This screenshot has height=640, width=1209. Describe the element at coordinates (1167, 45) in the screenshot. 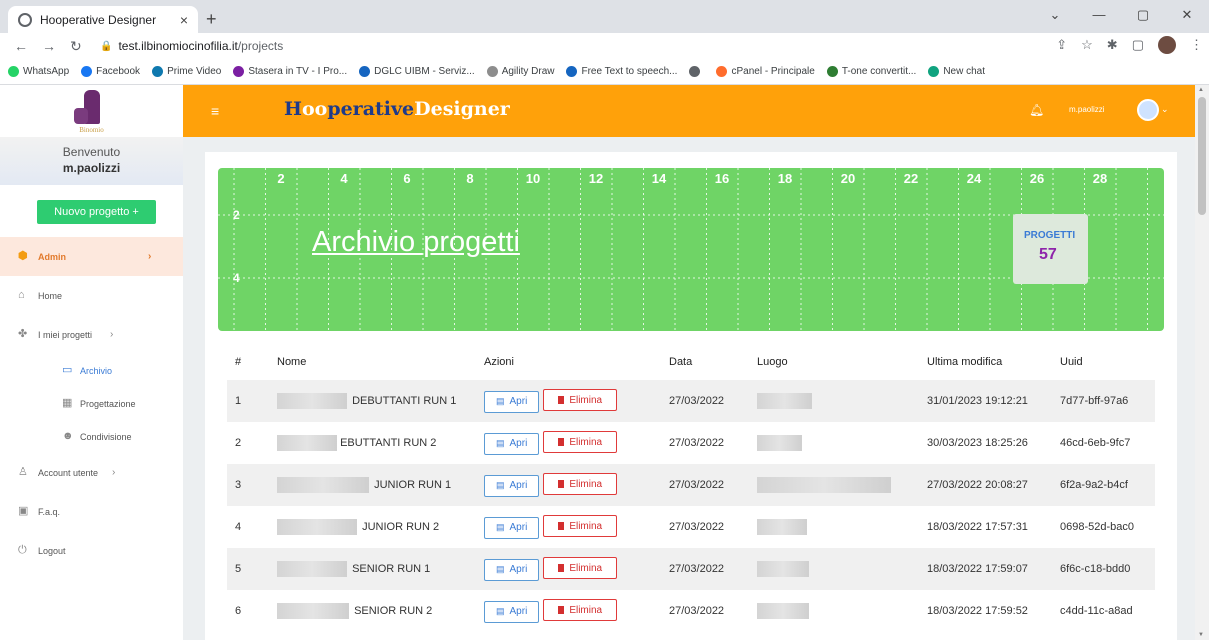

I see `profile-avatar` at that location.